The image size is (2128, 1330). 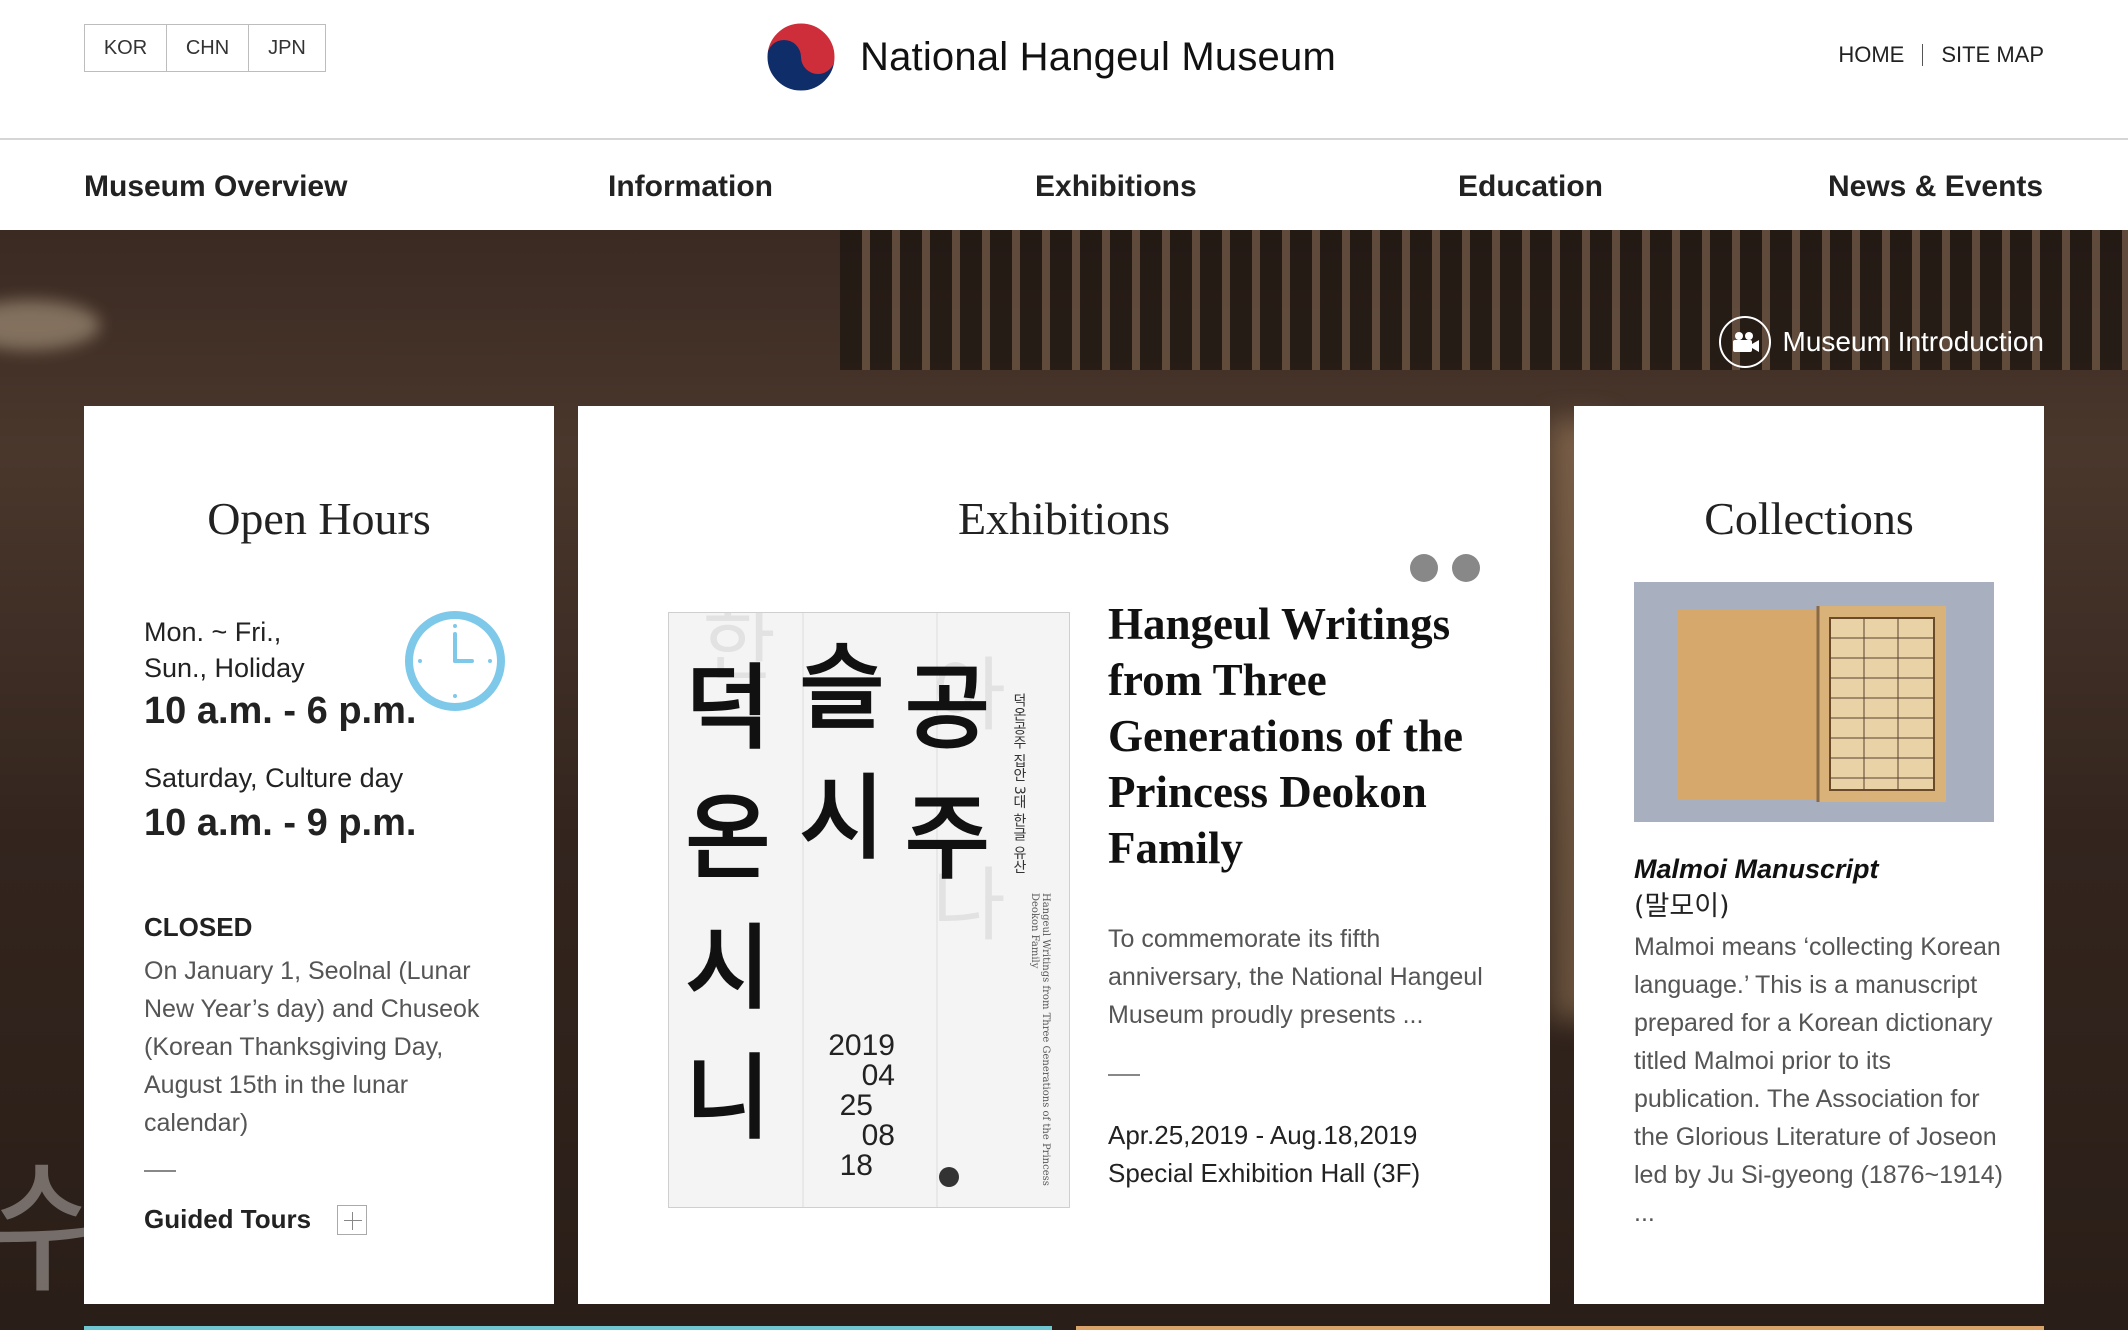 I want to click on nav-news-events: News & Events, so click(x=1935, y=187).